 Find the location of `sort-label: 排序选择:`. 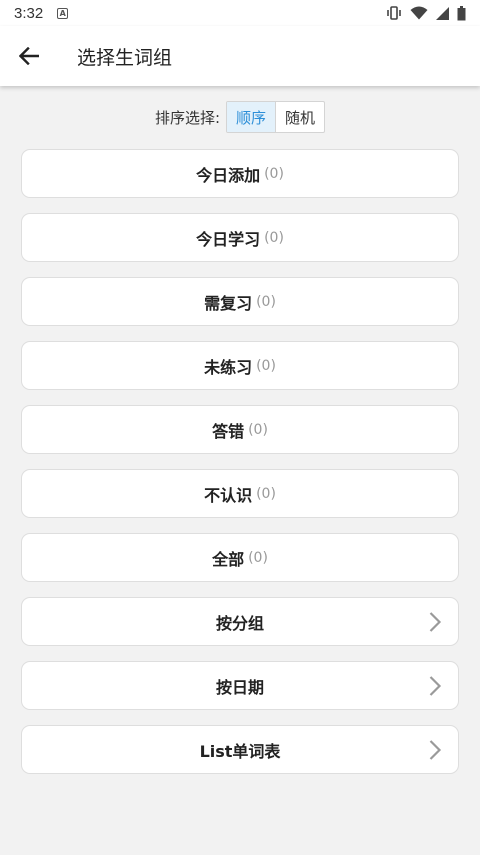

sort-label: 排序选择: is located at coordinates (187, 117).